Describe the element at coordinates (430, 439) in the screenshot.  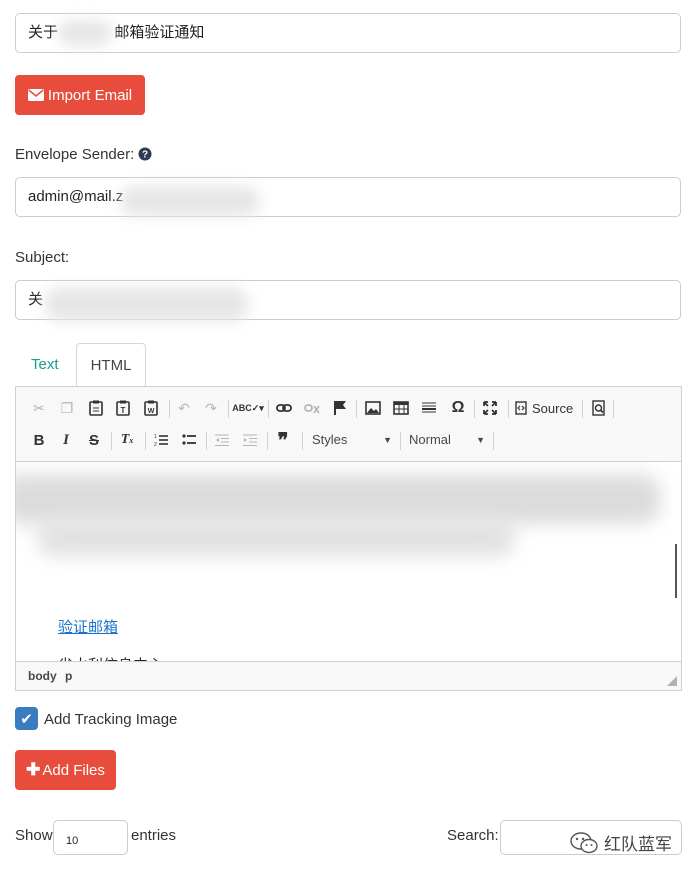
I see `format-label: Normal` at that location.